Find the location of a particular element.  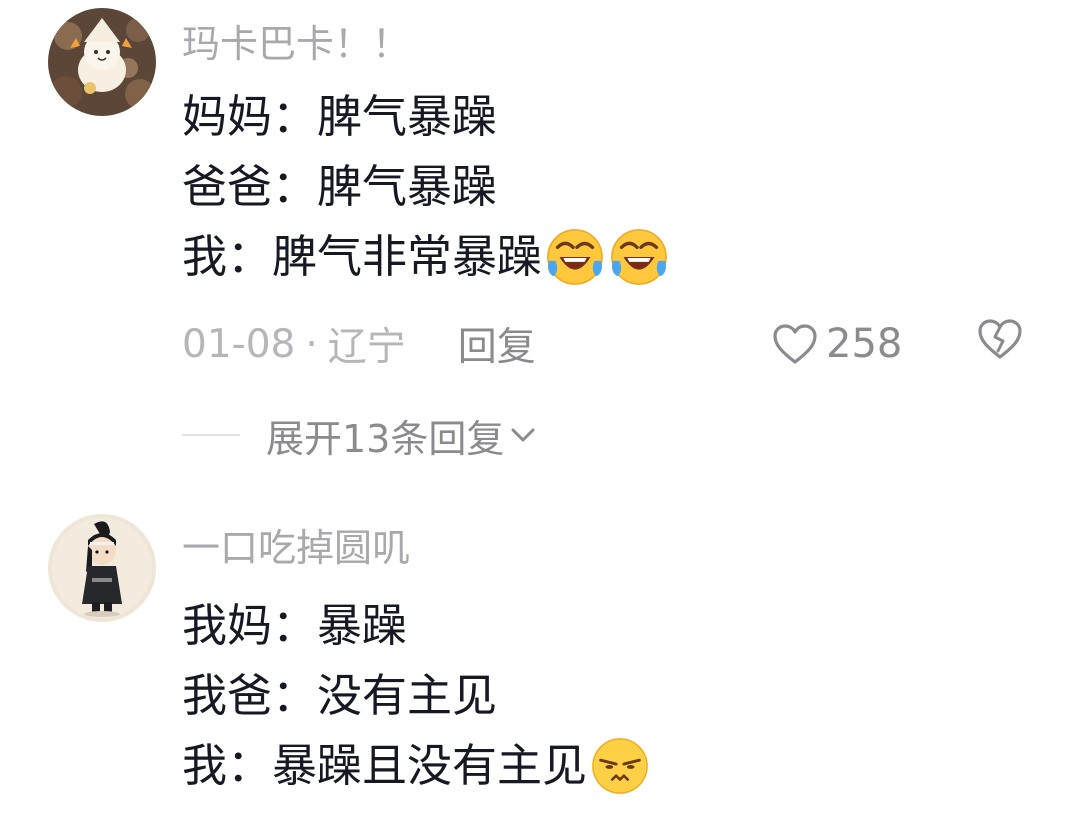

comment-username: 一口吃掉圆叽 is located at coordinates (296, 548).